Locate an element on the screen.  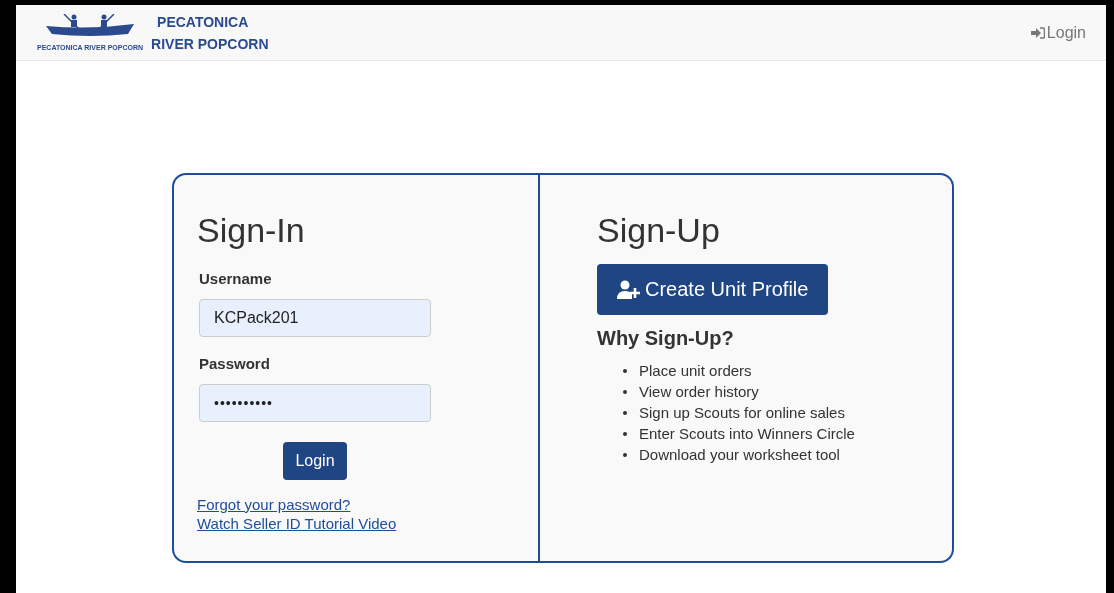
add-user-icon is located at coordinates (629, 289).